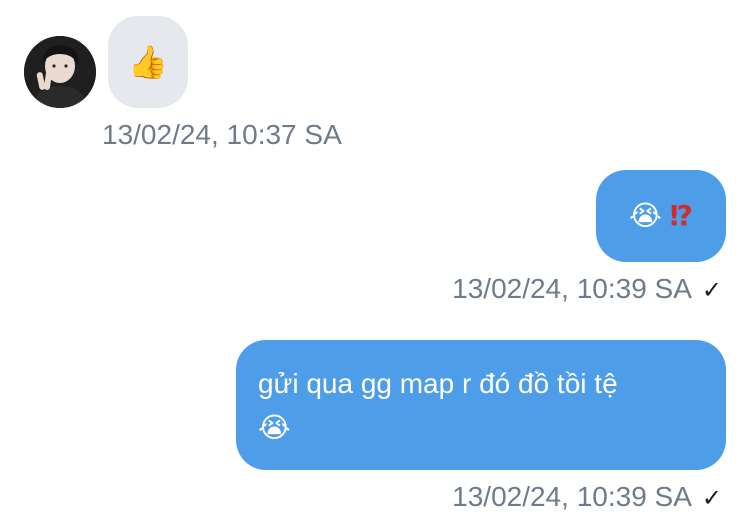 Image resolution: width=750 pixels, height=531 pixels. Describe the element at coordinates (222, 134) in the screenshot. I see `incoming-message-timestamp: 13/02/24, 10:37 SA` at that location.